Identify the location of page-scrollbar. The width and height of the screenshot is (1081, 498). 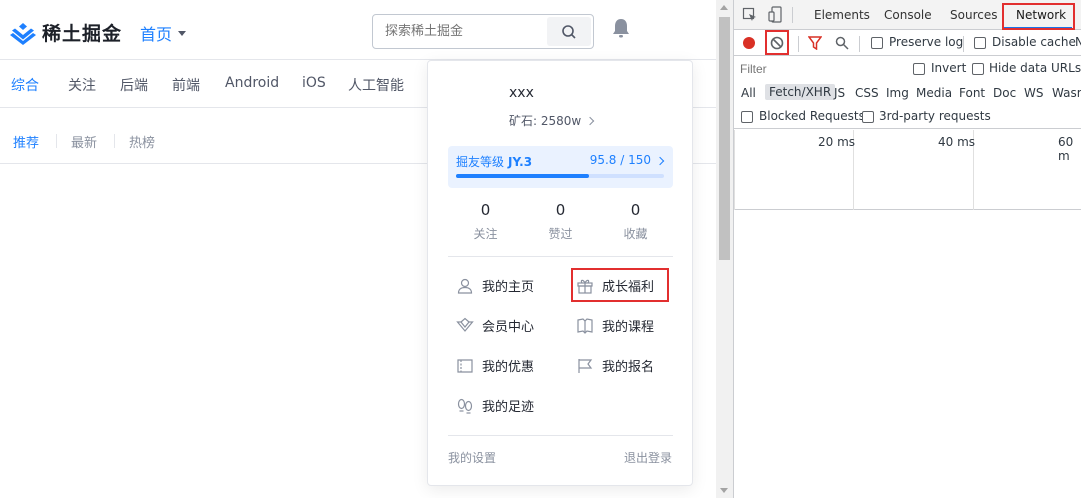
(724, 249).